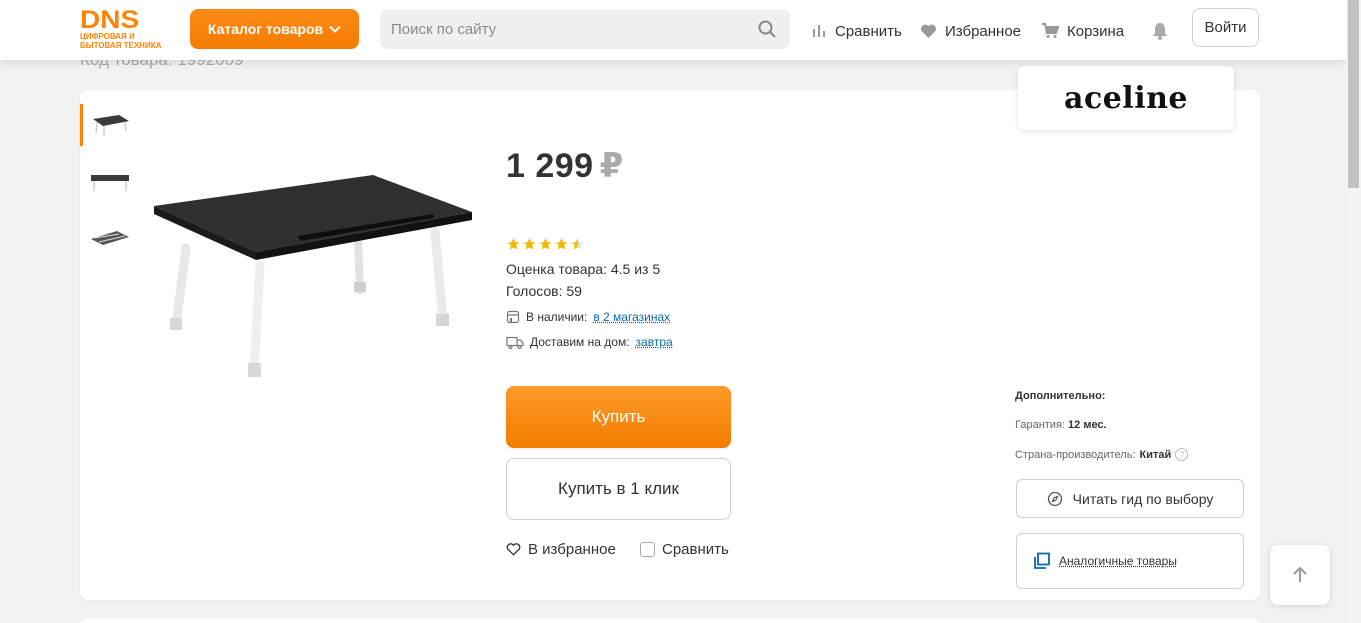  I want to click on logo-text: DNS, so click(109, 20).